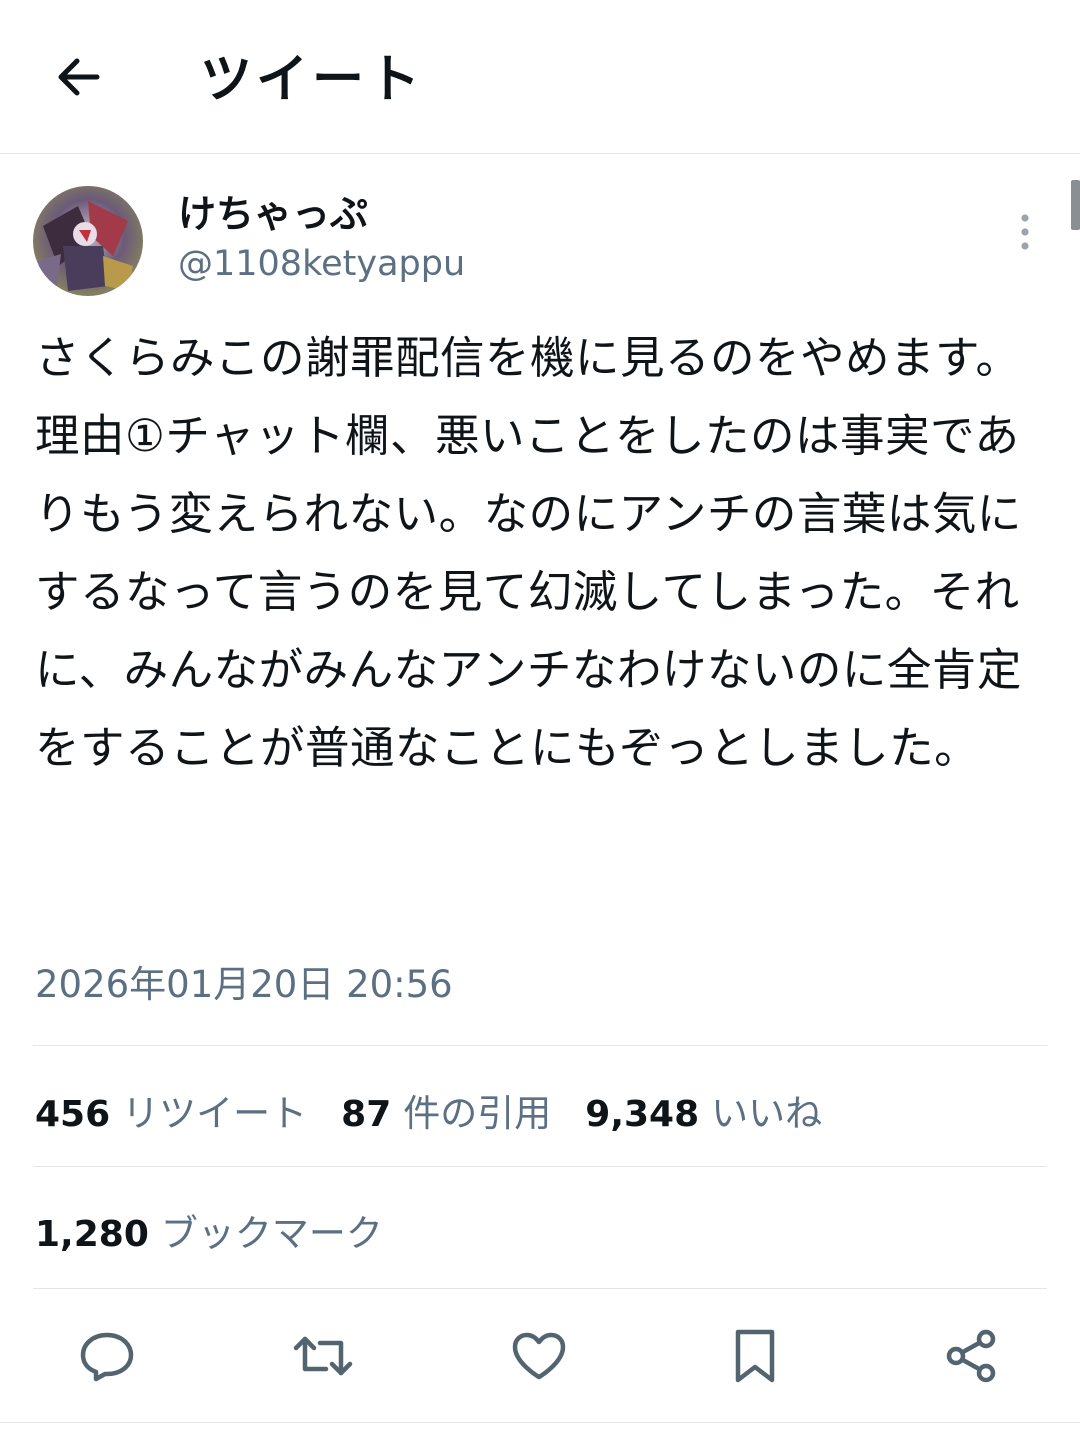 The image size is (1080, 1431). I want to click on tweet-action-bar, so click(540, 1356).